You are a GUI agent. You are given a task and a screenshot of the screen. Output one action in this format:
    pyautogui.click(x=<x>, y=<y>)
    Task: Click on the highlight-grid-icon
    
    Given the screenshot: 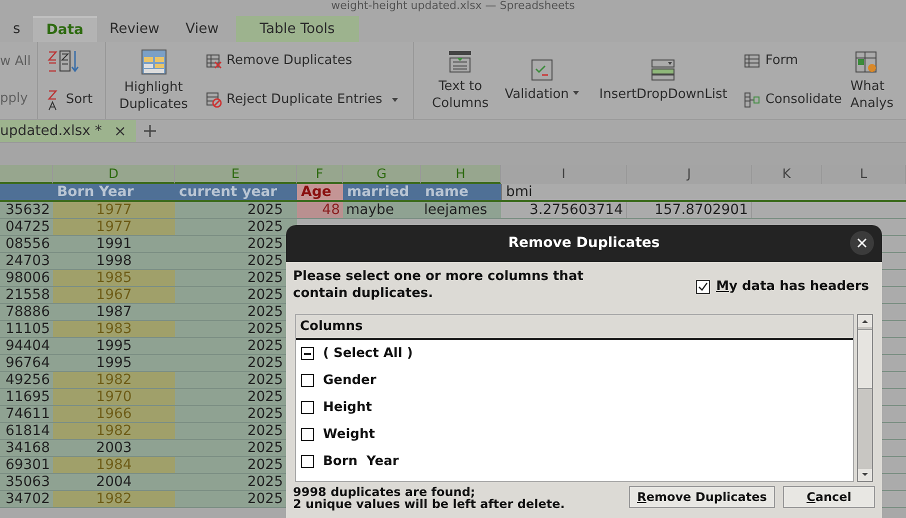 What is the action you would take?
    pyautogui.click(x=153, y=61)
    